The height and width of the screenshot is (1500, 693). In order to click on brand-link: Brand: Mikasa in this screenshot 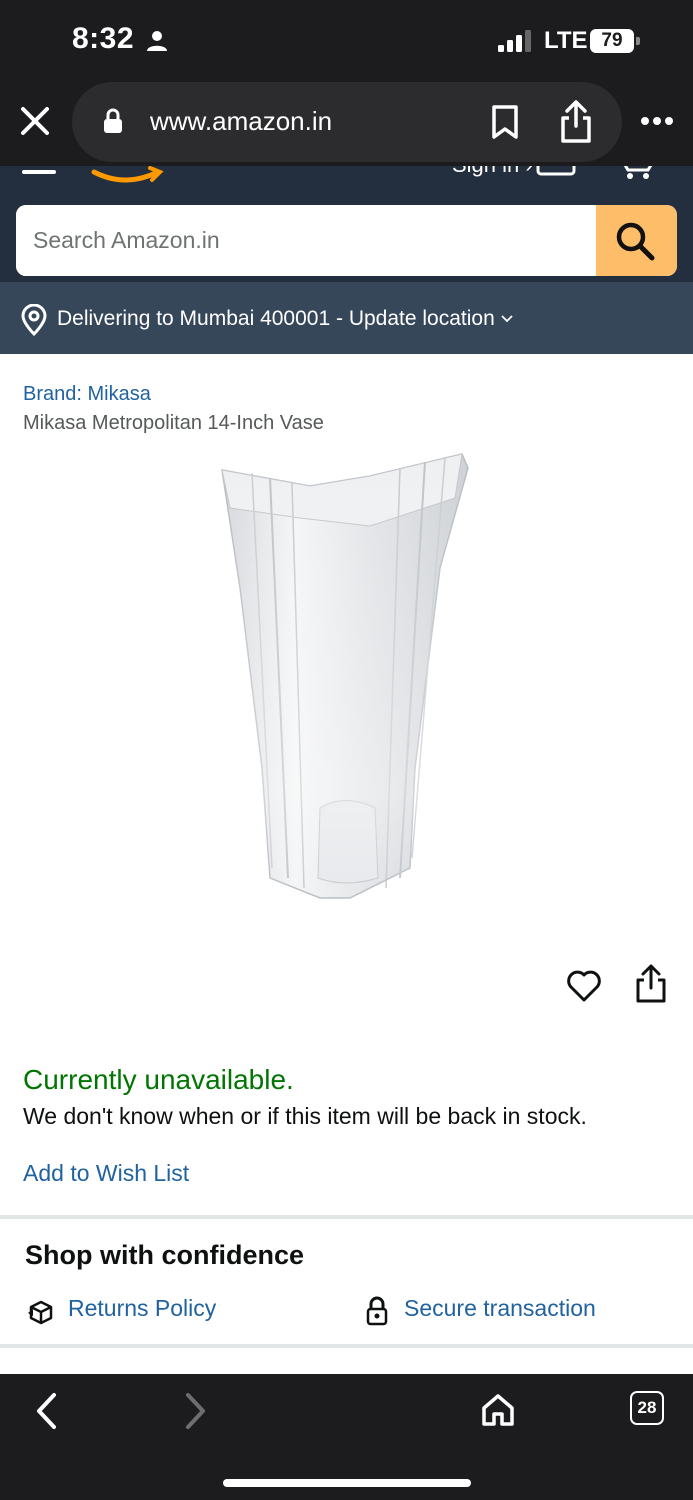, I will do `click(87, 394)`.